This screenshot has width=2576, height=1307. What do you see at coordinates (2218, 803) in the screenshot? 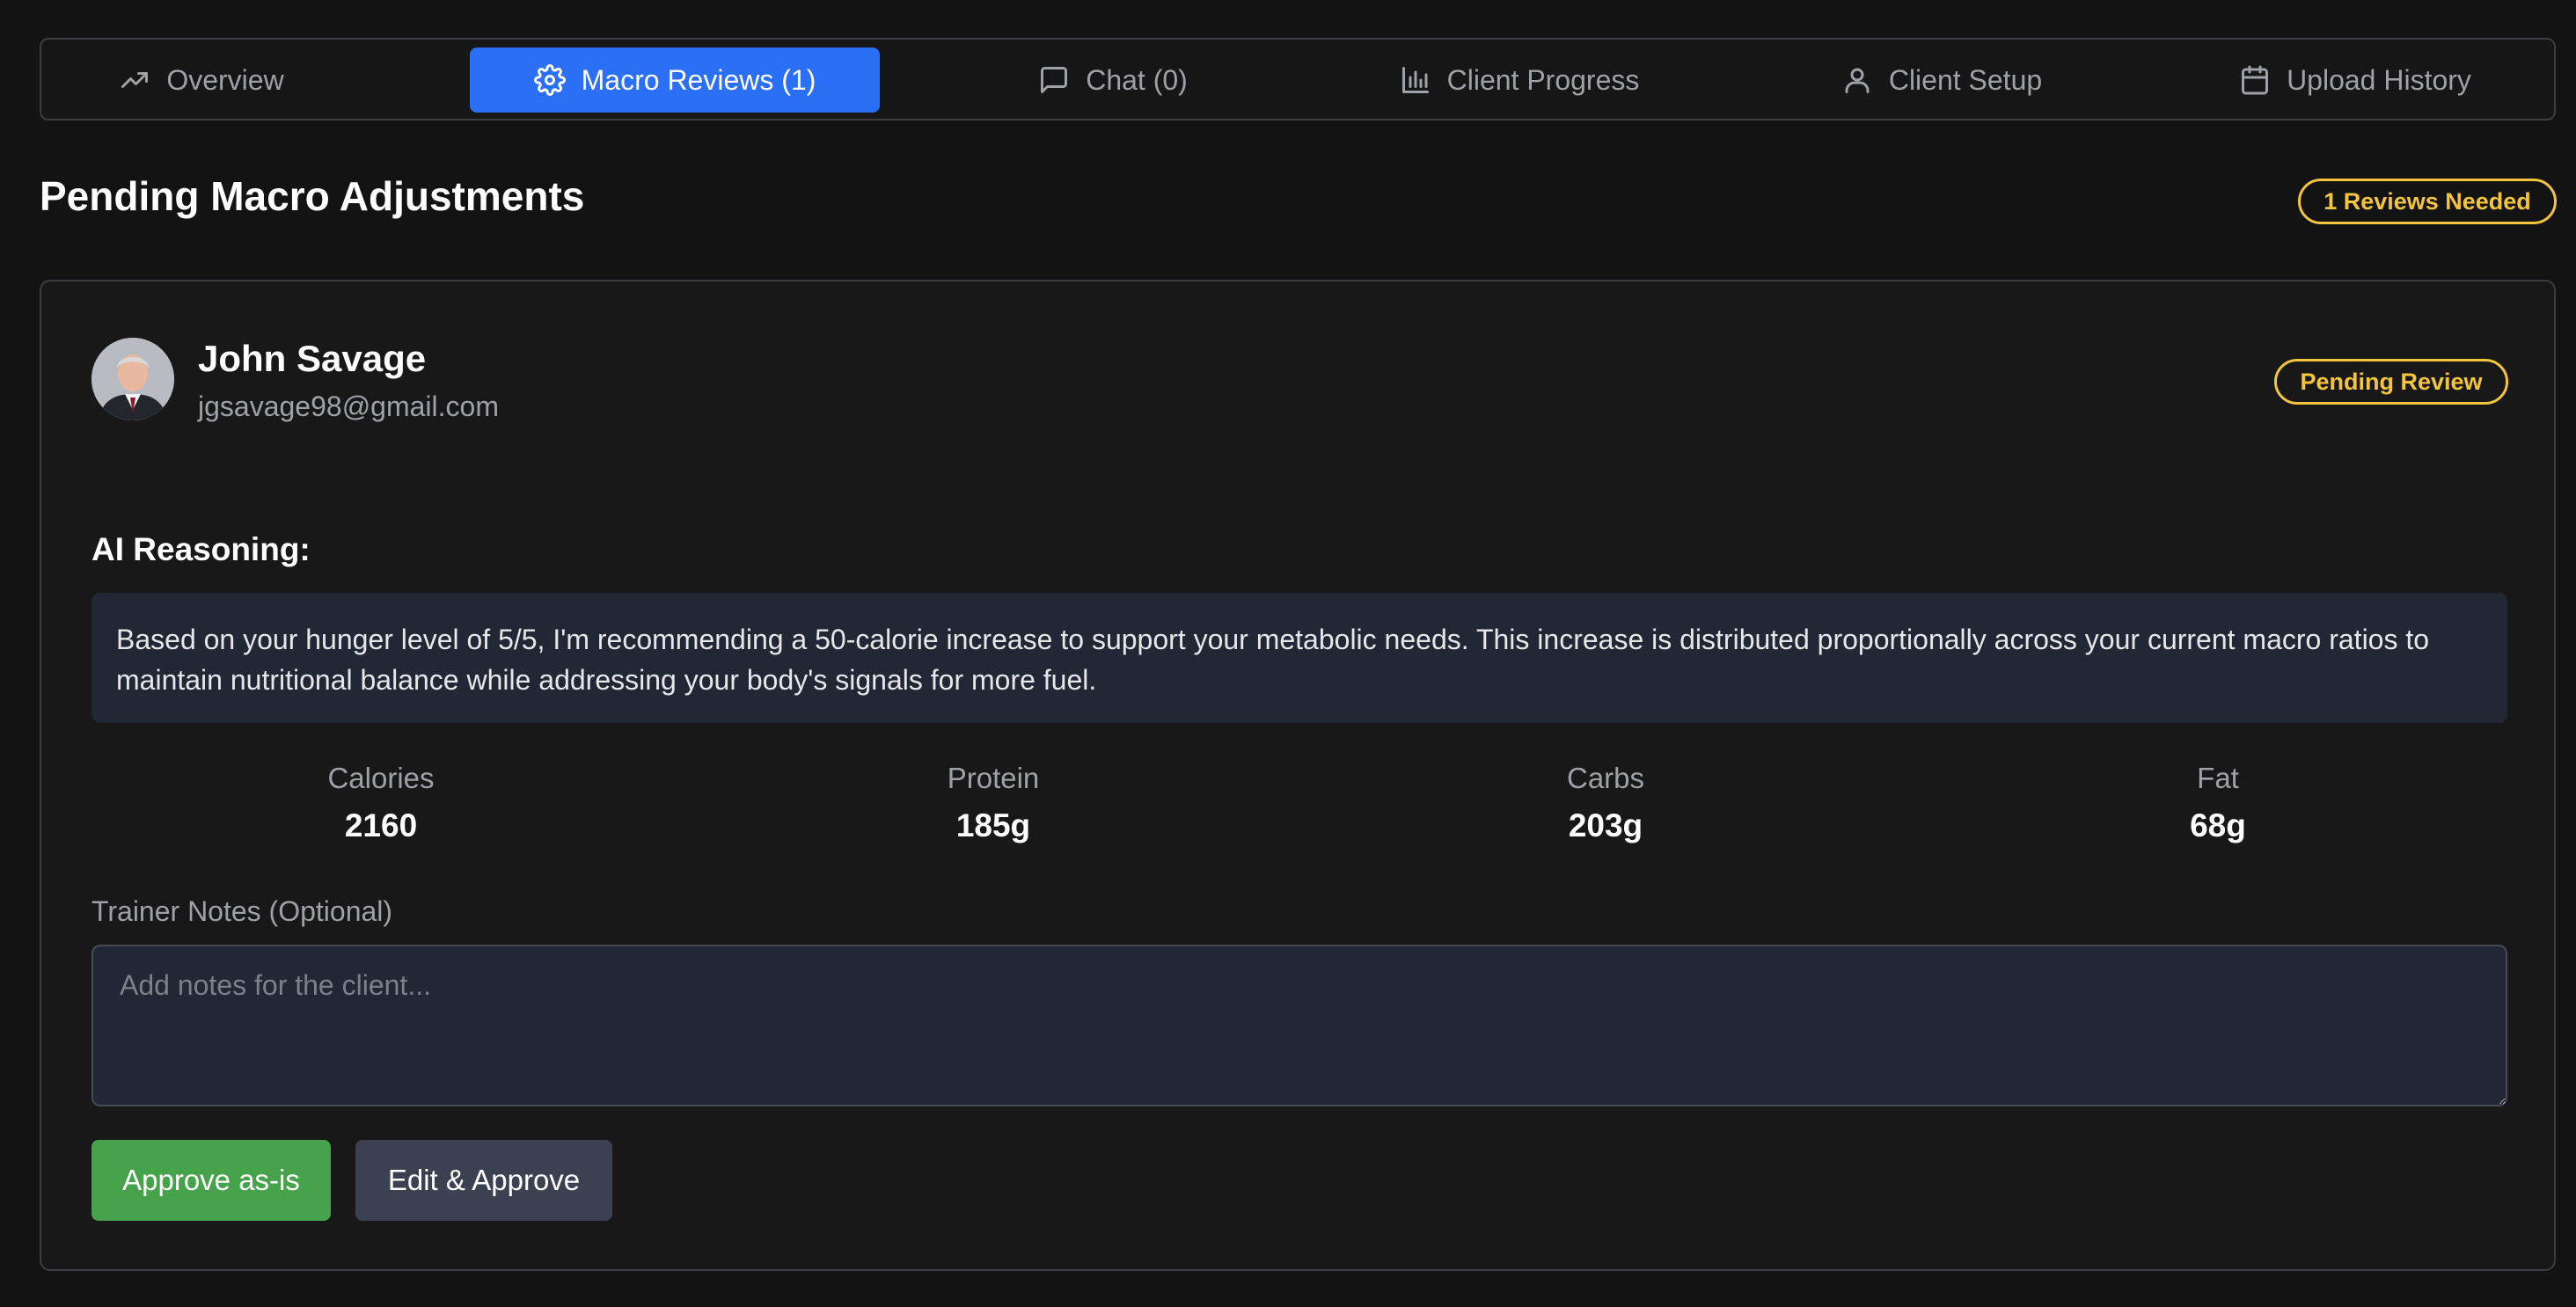
I see `macro-fat: Fat 68g` at bounding box center [2218, 803].